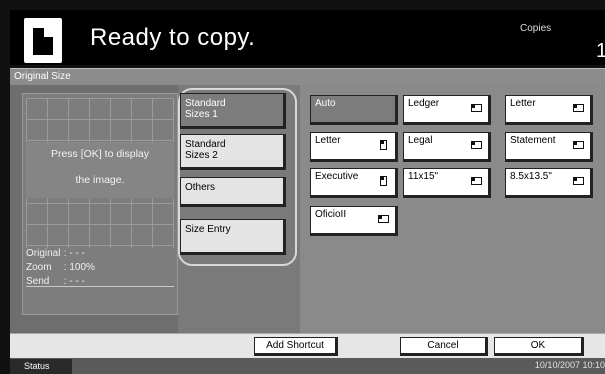 Image resolution: width=605 pixels, height=374 pixels. Describe the element at coordinates (444, 346) in the screenshot. I see `cancel-button: Cancel` at that location.